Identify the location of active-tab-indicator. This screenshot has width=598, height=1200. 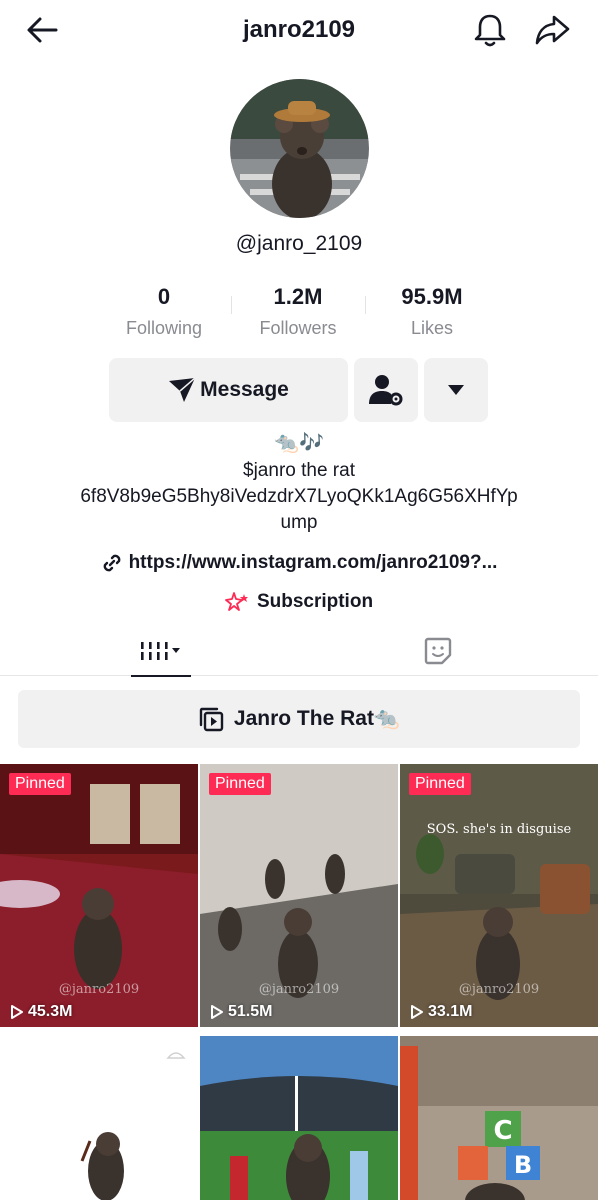
(161, 676).